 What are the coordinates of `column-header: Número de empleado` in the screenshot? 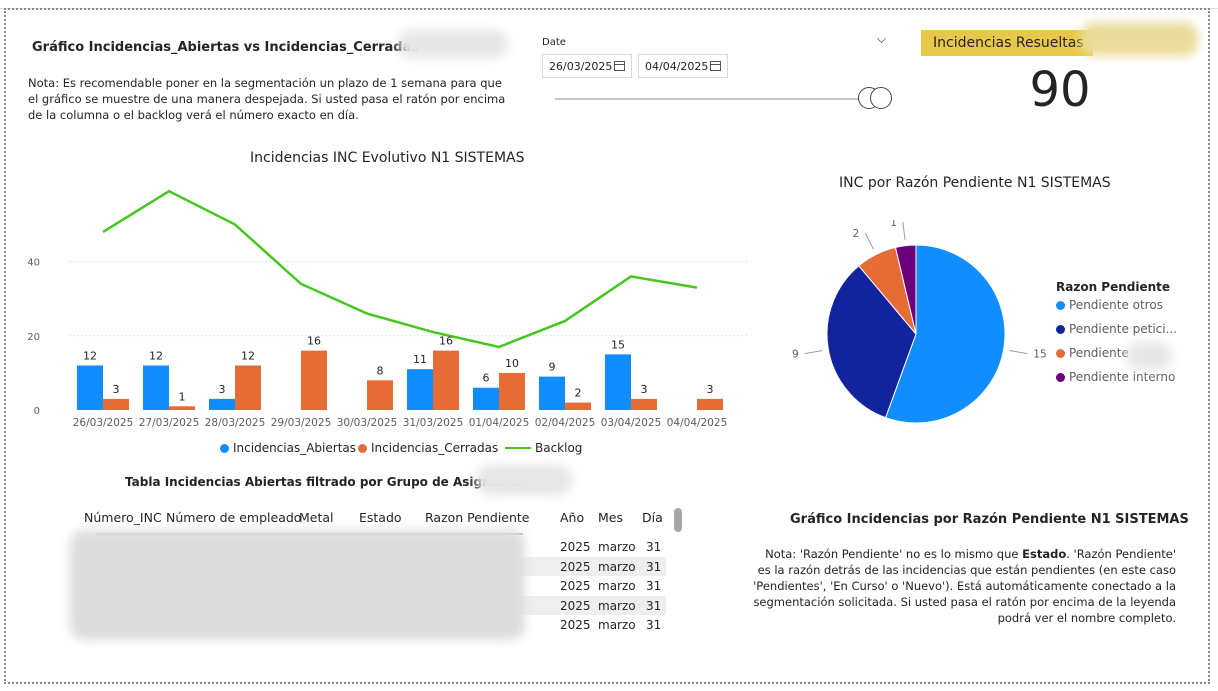 It's located at (233, 517).